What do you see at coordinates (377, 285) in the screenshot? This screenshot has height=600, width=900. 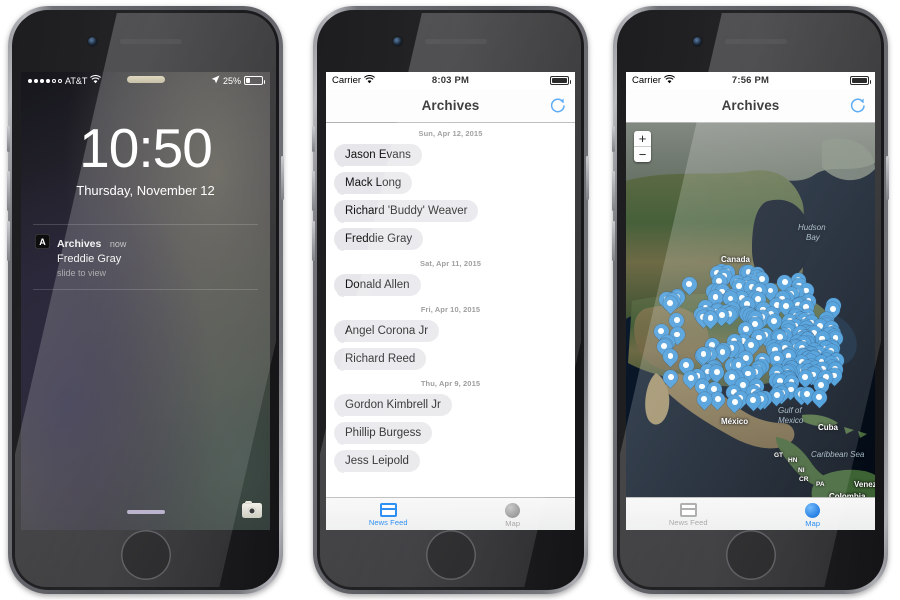 I see `person-bubble: Donald Allen` at bounding box center [377, 285].